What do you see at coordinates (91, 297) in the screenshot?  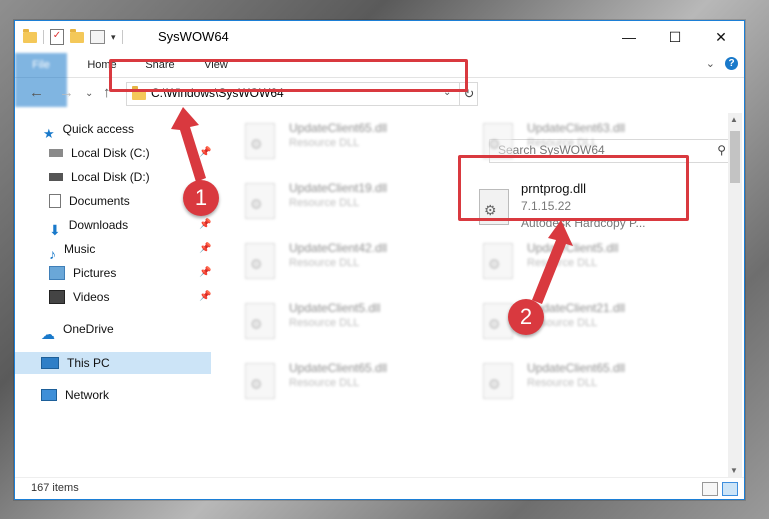 I see `sidebar-item-label: Videos` at bounding box center [91, 297].